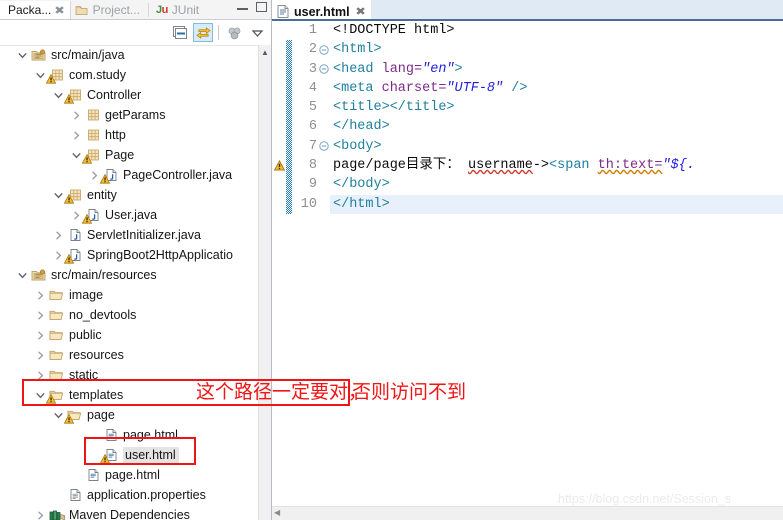  Describe the element at coordinates (556, 49) in the screenshot. I see `code-line: <html>` at that location.